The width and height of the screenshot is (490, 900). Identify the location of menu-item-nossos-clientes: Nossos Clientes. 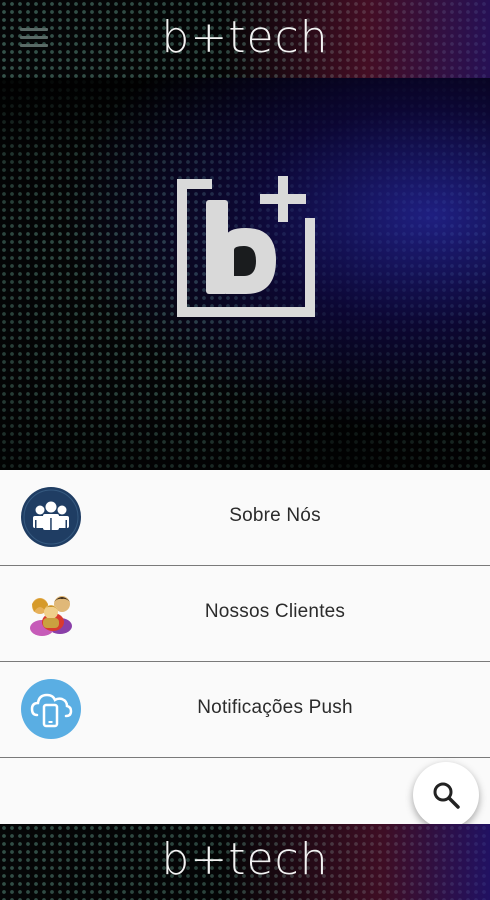
(245, 614).